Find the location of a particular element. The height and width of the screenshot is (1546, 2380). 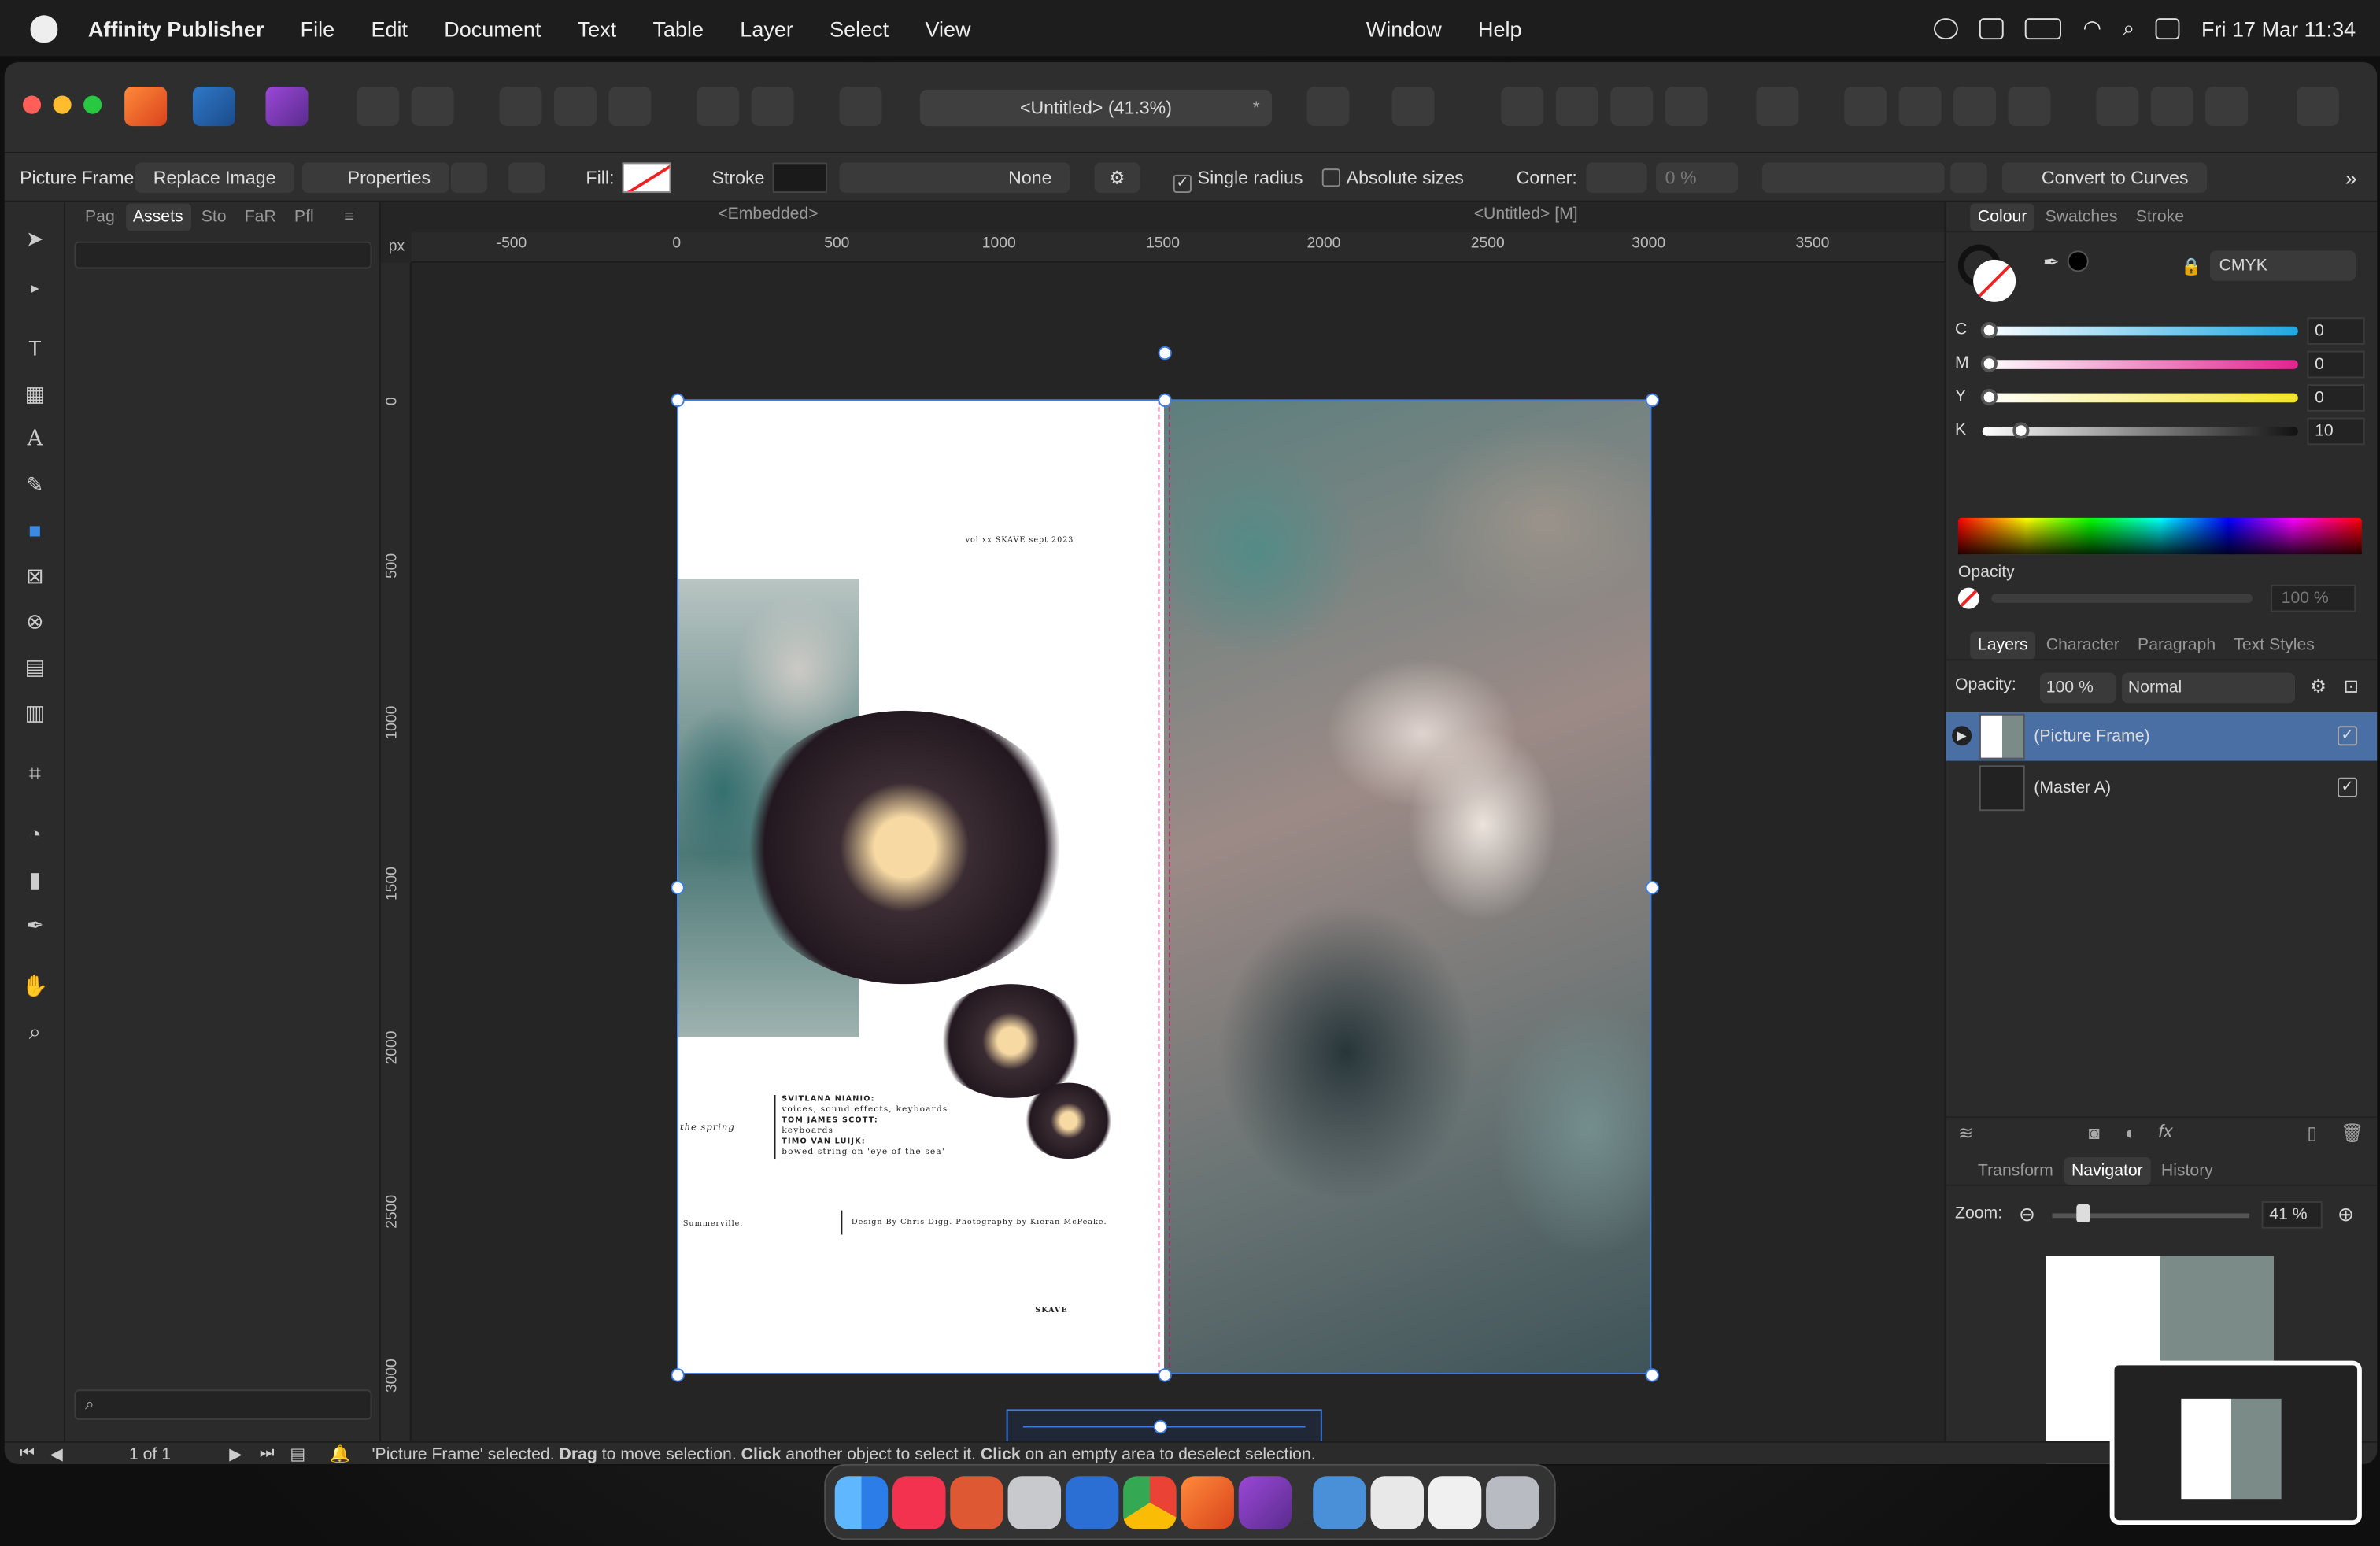

boolean-add-icon is located at coordinates (2117, 106).